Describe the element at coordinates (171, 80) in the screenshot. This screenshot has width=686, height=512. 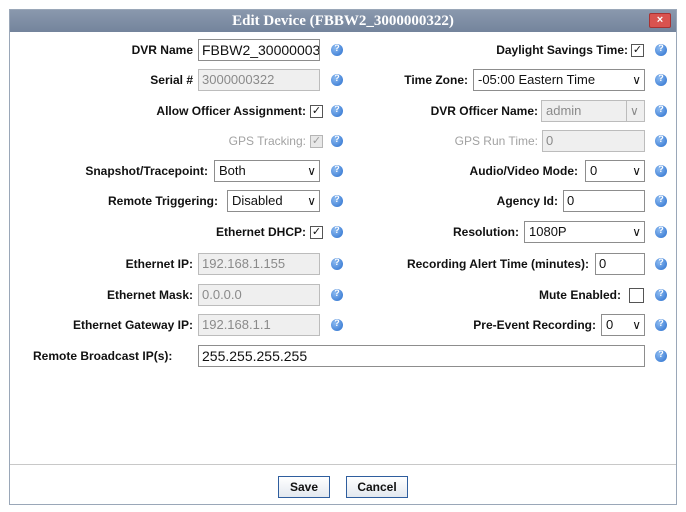
I see `serial-label: Serial #` at that location.